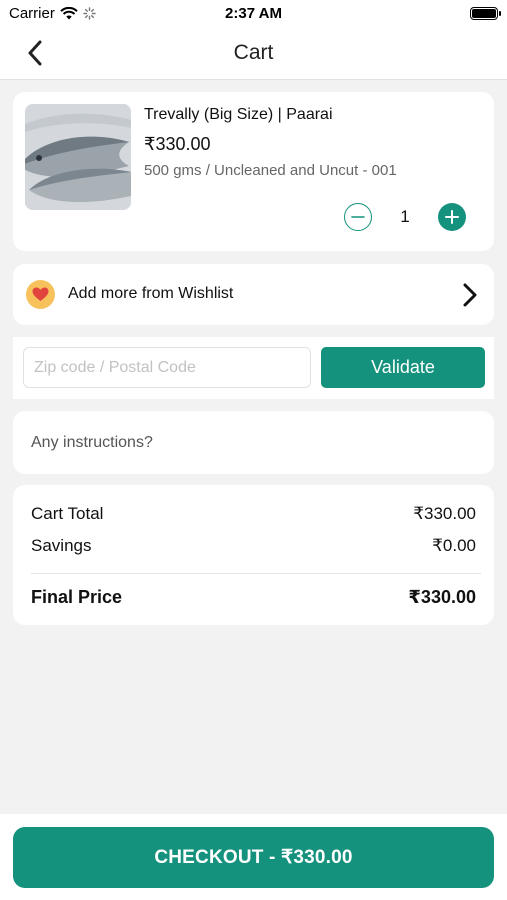 The height and width of the screenshot is (900, 507). I want to click on final-price-label: Final Price, so click(77, 597).